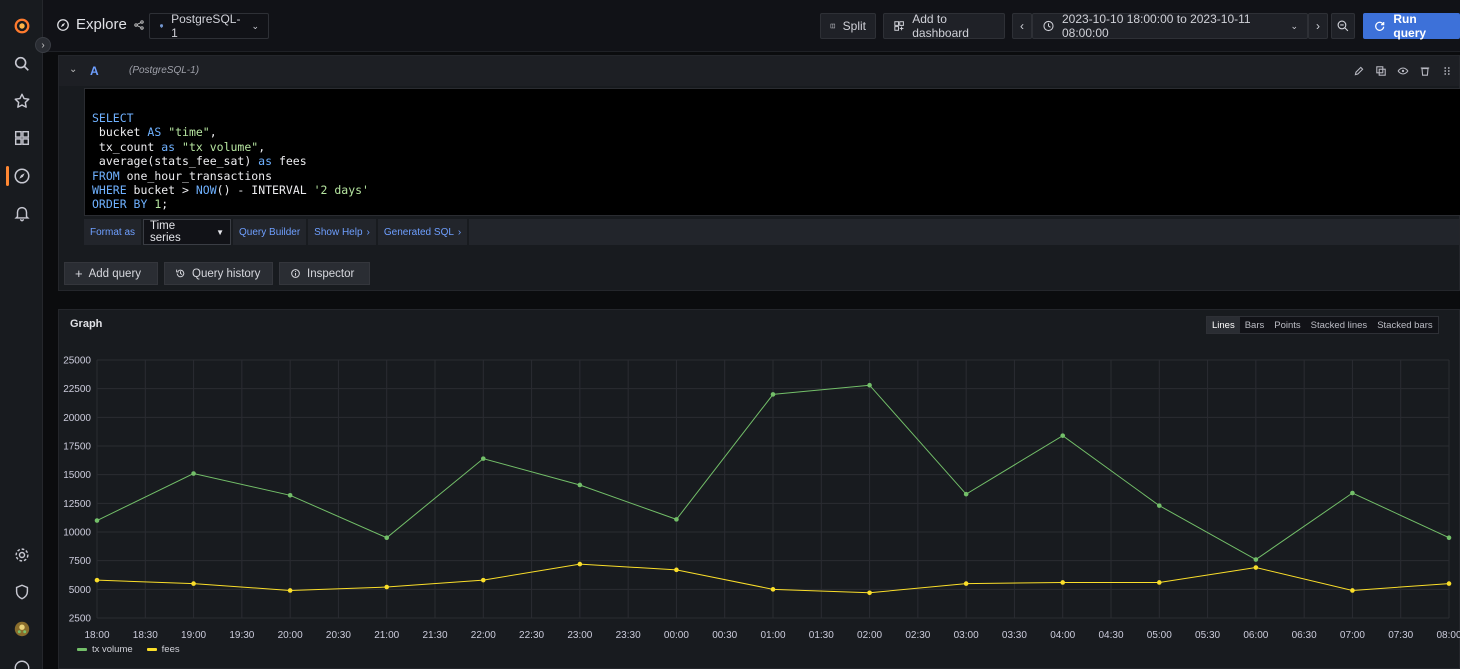 The image size is (1460, 669). Describe the element at coordinates (964, 232) in the screenshot. I see `options-bar-fill` at that location.